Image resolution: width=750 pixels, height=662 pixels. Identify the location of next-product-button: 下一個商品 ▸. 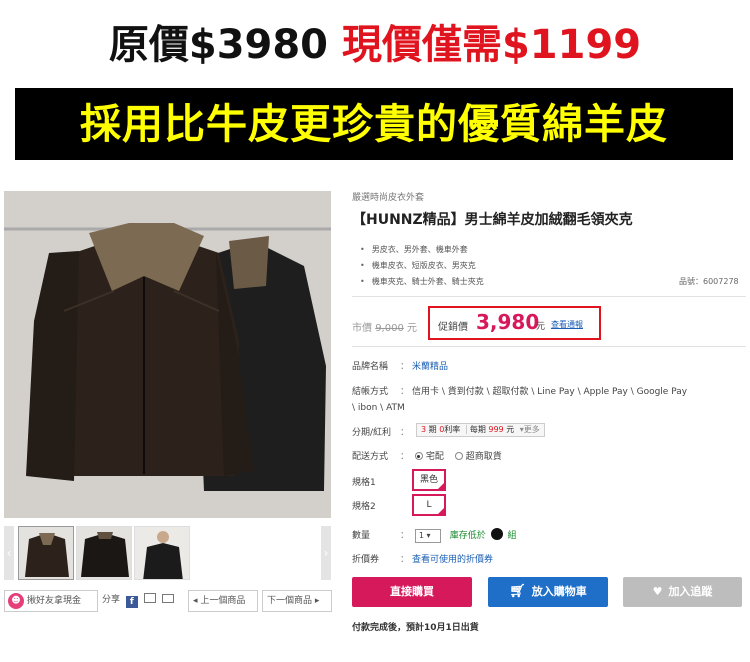
(297, 601).